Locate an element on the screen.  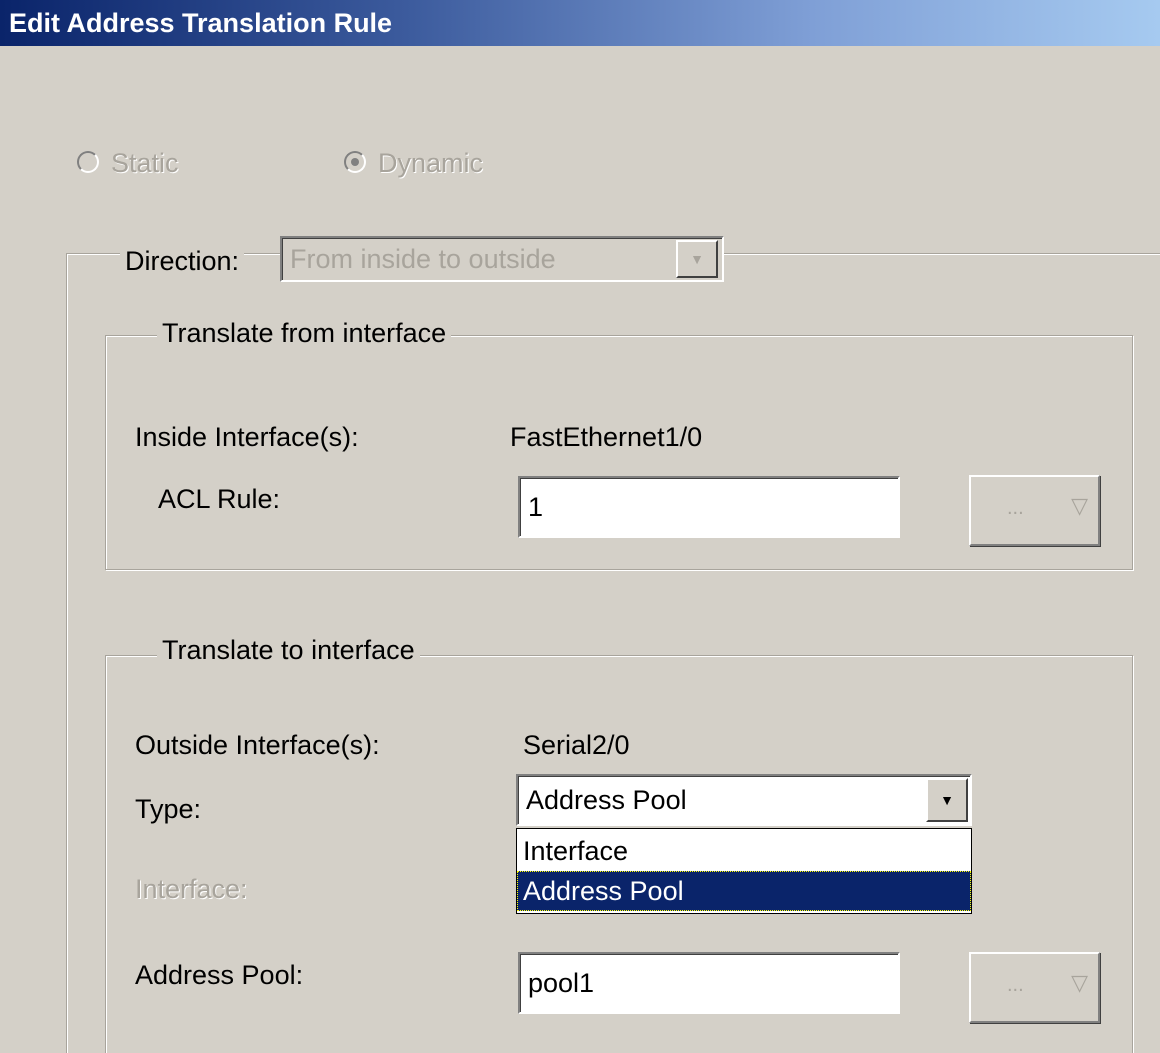
direction-dropdown-button: ▼ is located at coordinates (697, 259).